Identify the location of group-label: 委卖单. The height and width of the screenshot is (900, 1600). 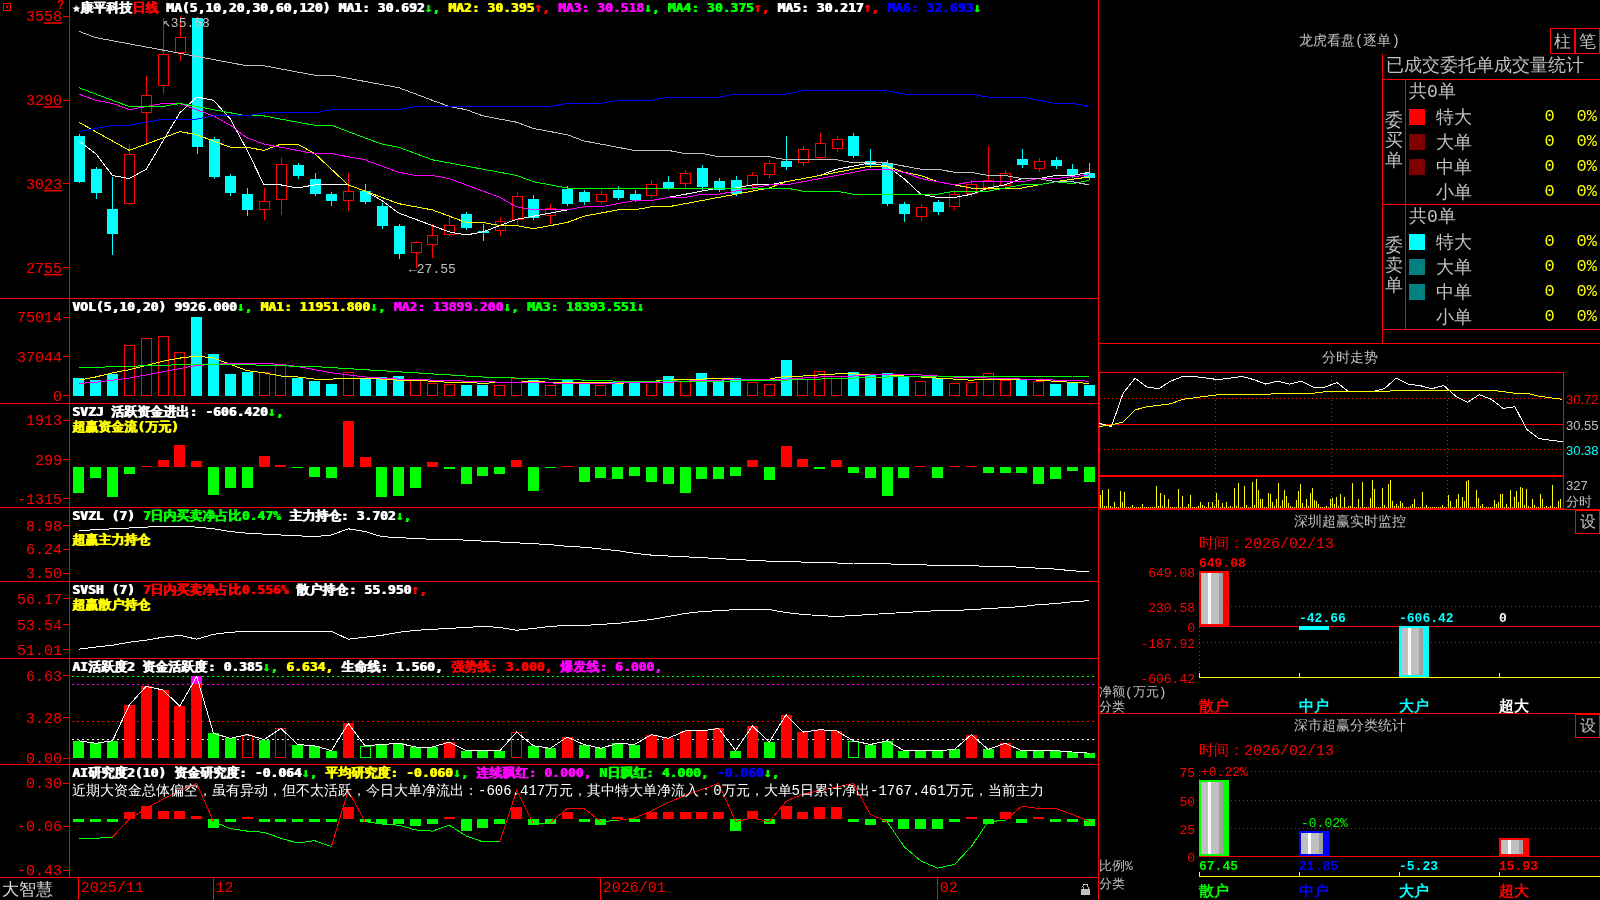
(1394, 267).